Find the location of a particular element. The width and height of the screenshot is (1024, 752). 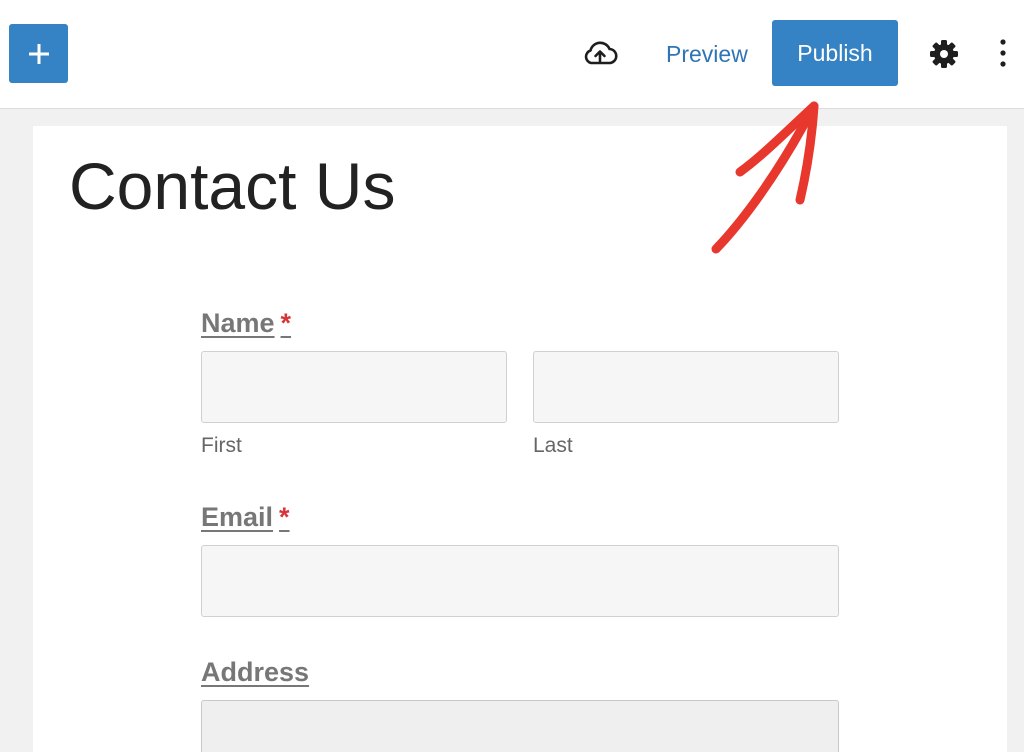

preview-button: Preview is located at coordinates (707, 54).